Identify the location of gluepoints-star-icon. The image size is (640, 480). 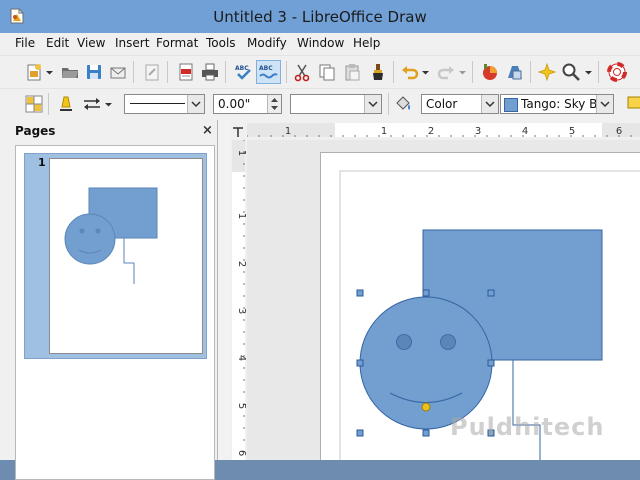
(547, 72).